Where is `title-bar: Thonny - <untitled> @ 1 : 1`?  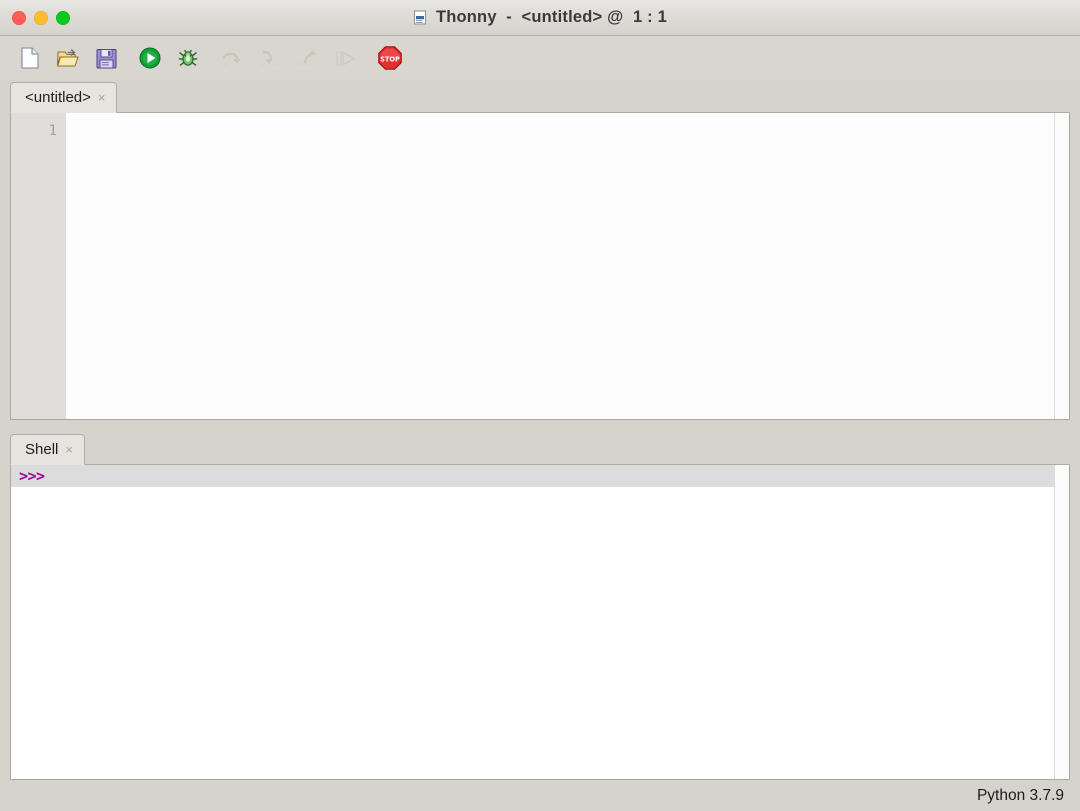 title-bar: Thonny - <untitled> @ 1 : 1 is located at coordinates (540, 18).